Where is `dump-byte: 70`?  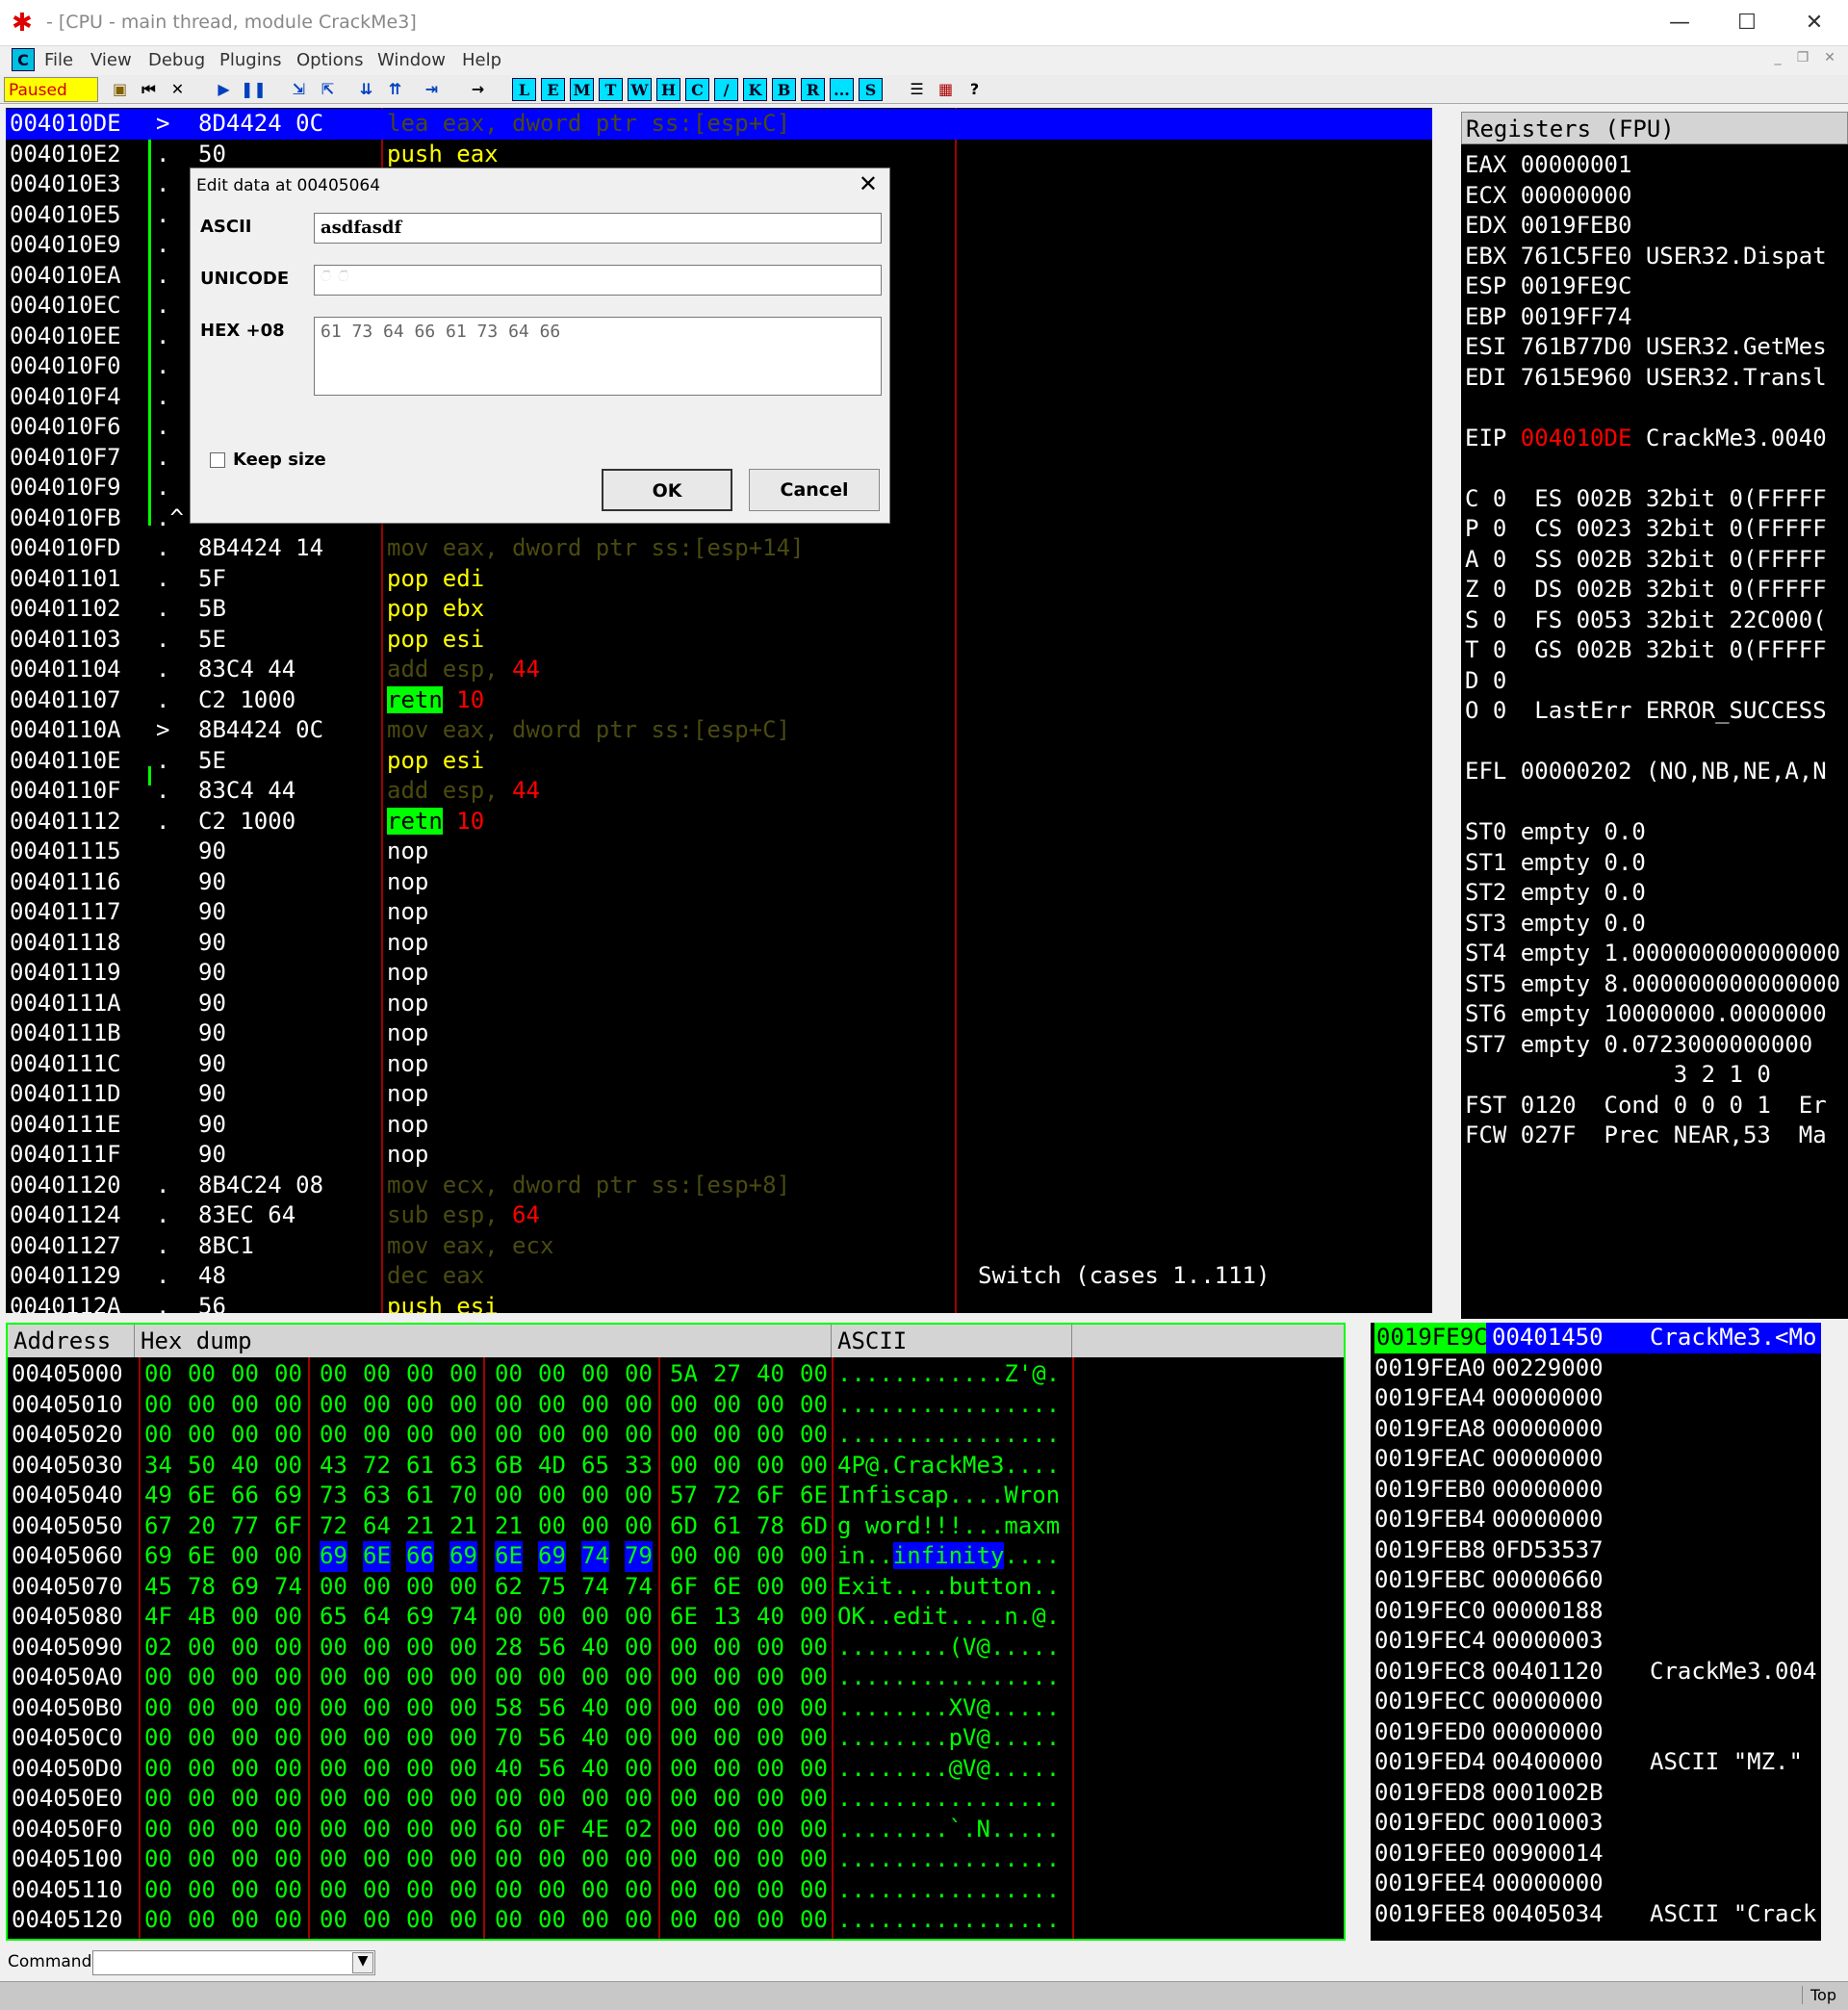
dump-byte: 70 is located at coordinates (509, 1739).